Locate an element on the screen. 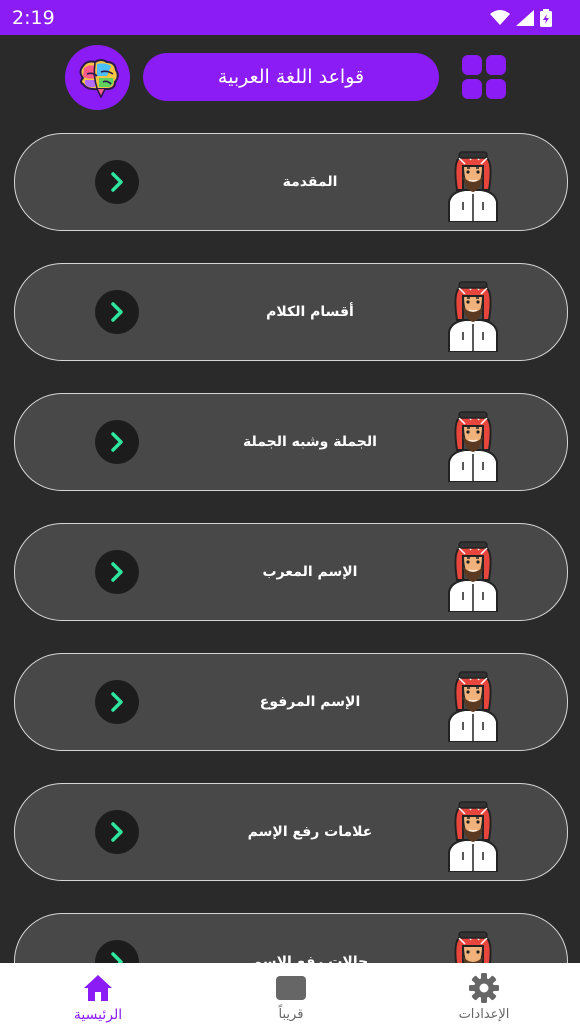  brain-icon is located at coordinates (99, 78).